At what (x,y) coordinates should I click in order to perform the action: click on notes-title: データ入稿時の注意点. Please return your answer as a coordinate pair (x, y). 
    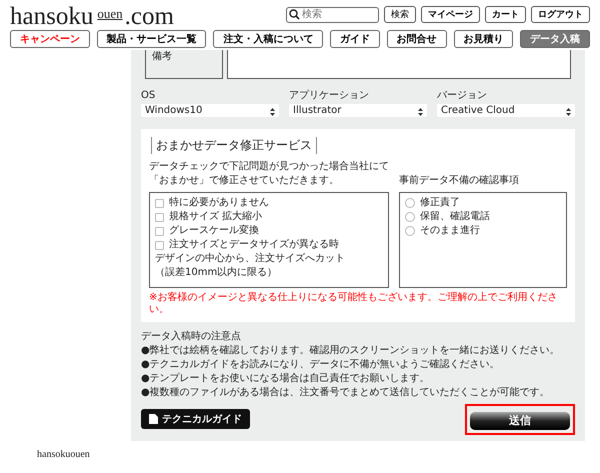
    Looking at the image, I should click on (191, 337).